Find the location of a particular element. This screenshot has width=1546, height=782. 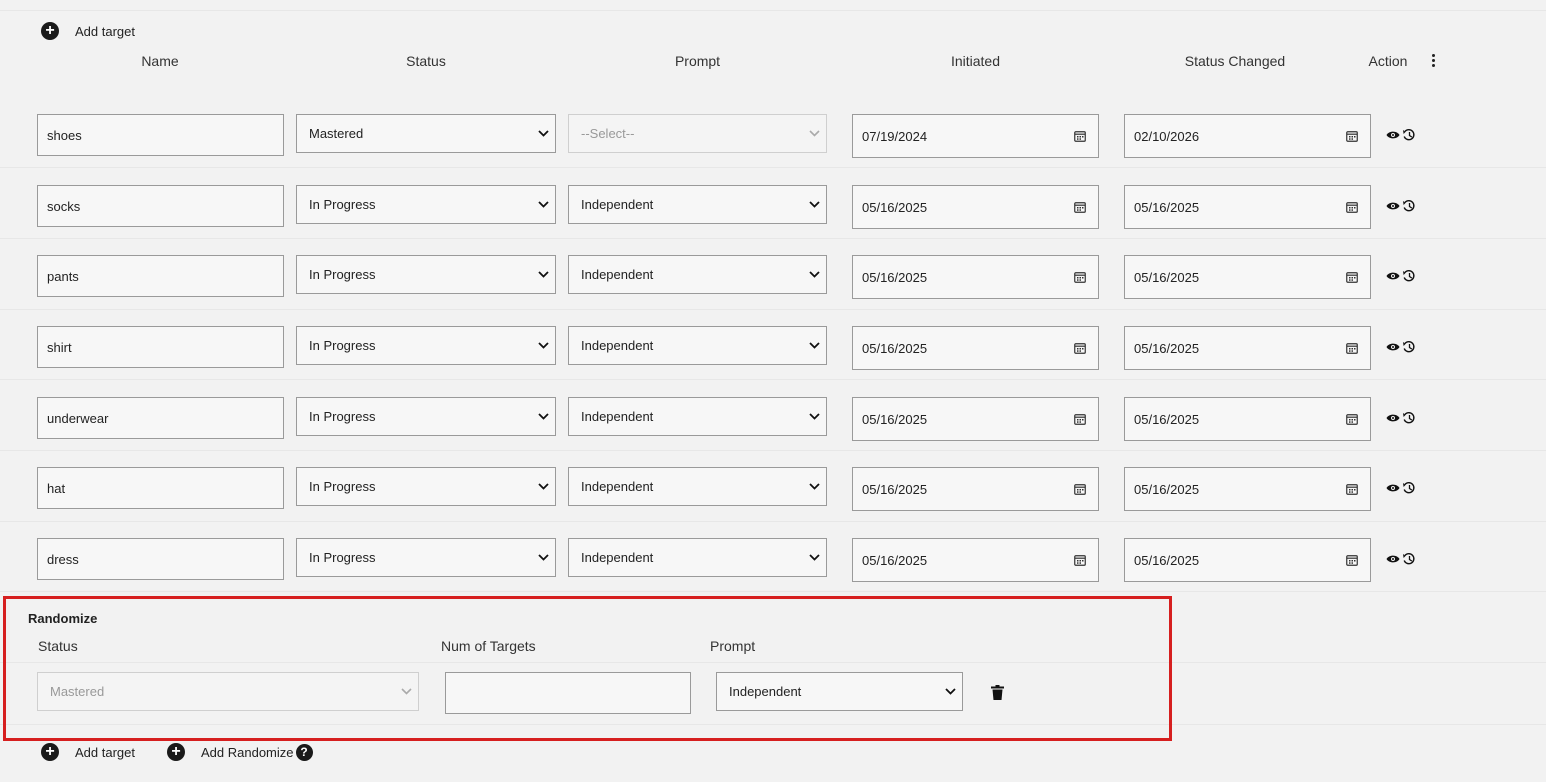

status-changed-date-input: 02/10/2026 is located at coordinates (1247, 136).